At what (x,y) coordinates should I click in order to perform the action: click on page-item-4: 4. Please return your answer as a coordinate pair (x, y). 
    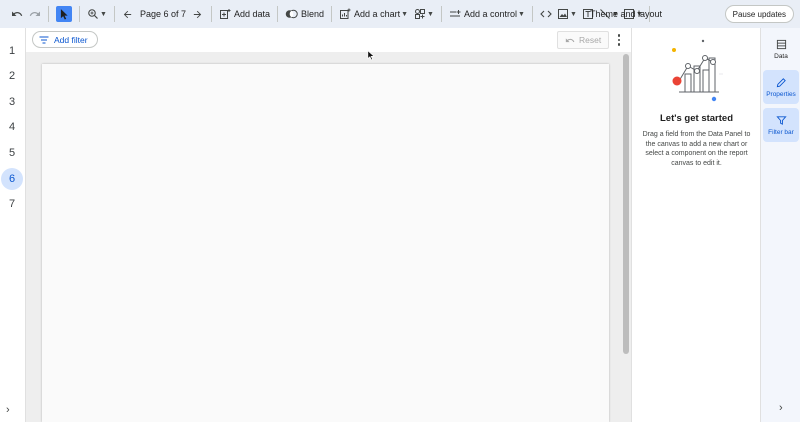
    Looking at the image, I should click on (12, 127).